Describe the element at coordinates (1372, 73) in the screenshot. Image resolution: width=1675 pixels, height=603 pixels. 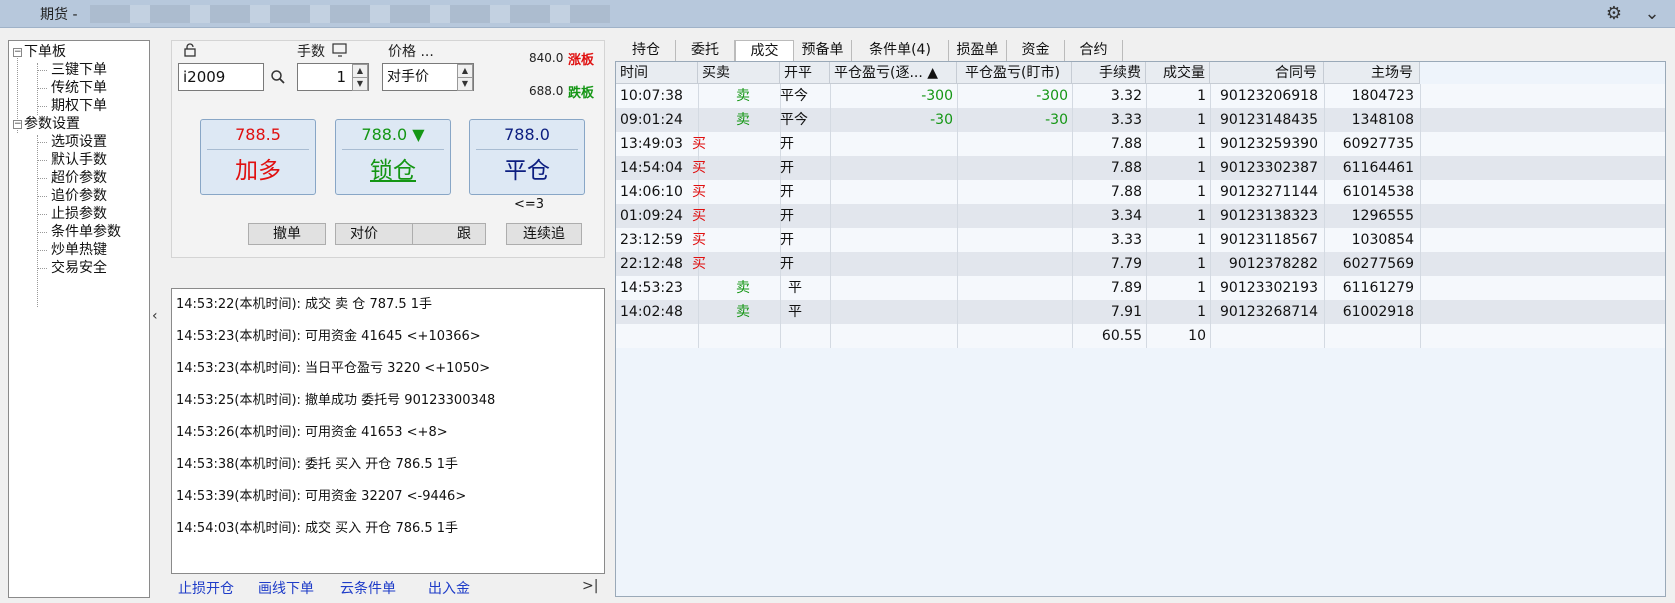
I see `col-exchange-no: 主场号` at that location.